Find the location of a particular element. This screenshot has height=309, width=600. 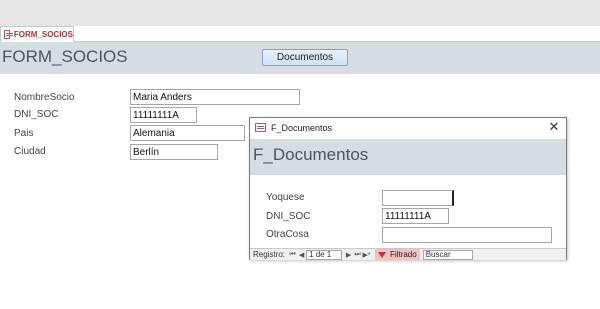

dni-soc-popup-field: 11111111A is located at coordinates (415, 216).